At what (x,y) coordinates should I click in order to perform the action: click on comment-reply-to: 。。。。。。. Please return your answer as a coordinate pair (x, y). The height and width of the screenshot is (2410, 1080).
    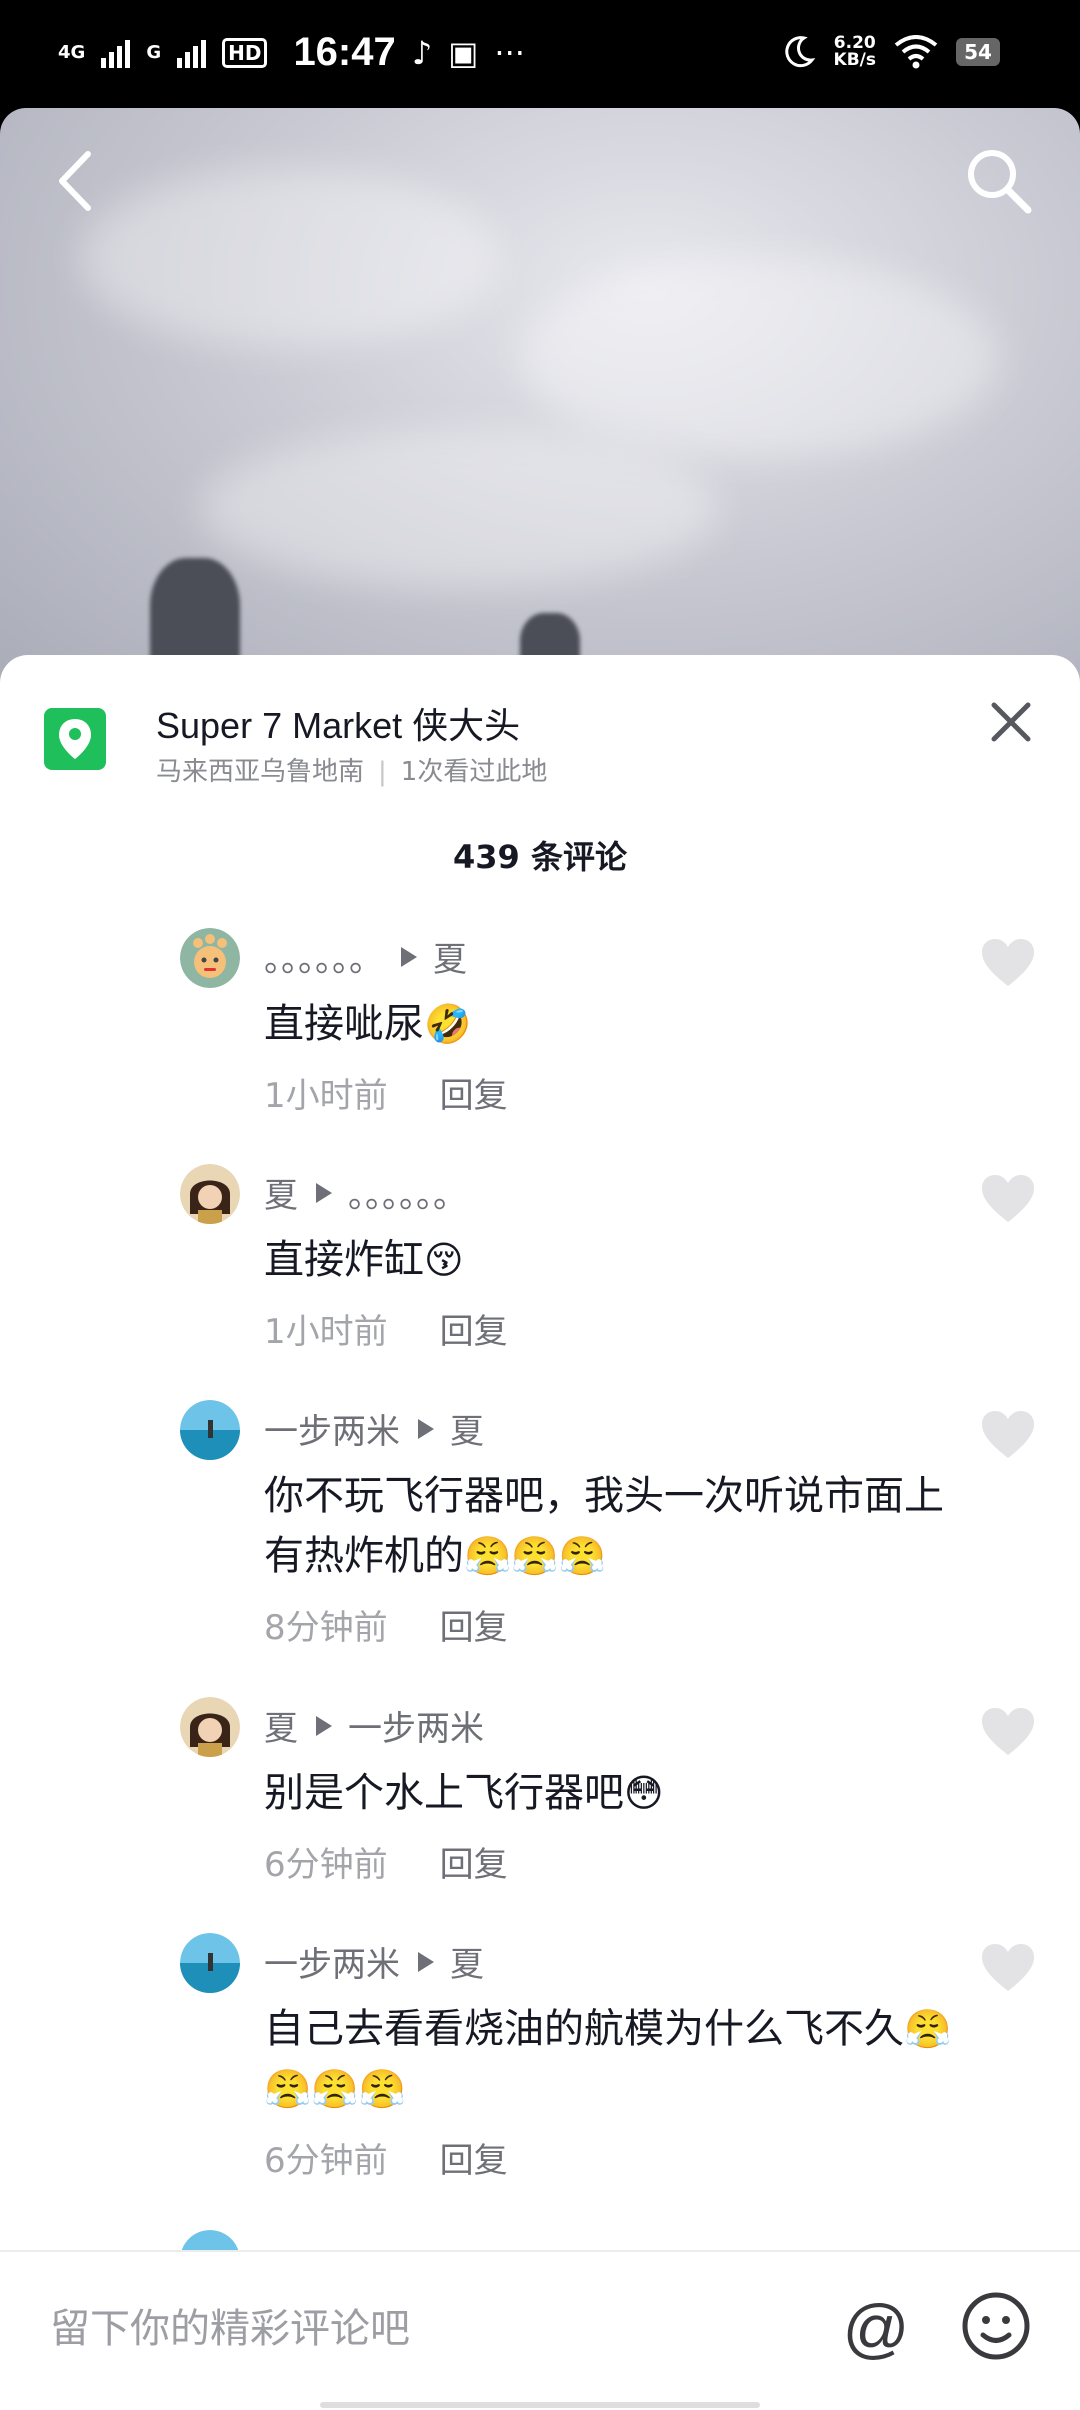
    Looking at the image, I should click on (407, 1192).